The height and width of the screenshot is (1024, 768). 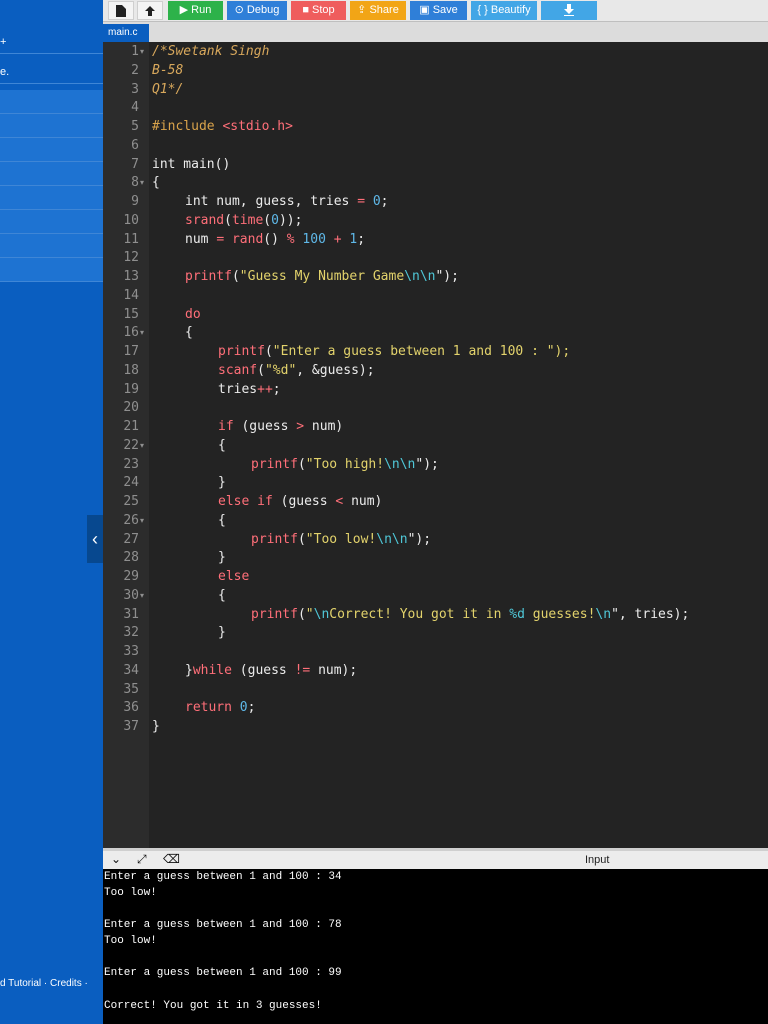 I want to click on line-number: 1, so click(x=135, y=51).